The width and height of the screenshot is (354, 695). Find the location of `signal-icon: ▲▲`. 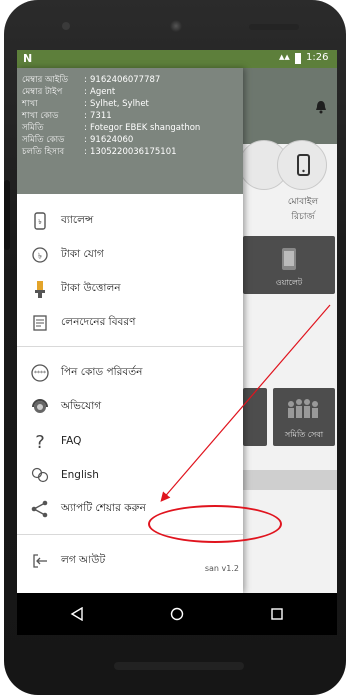

signal-icon: ▲▲ is located at coordinates (284, 57).